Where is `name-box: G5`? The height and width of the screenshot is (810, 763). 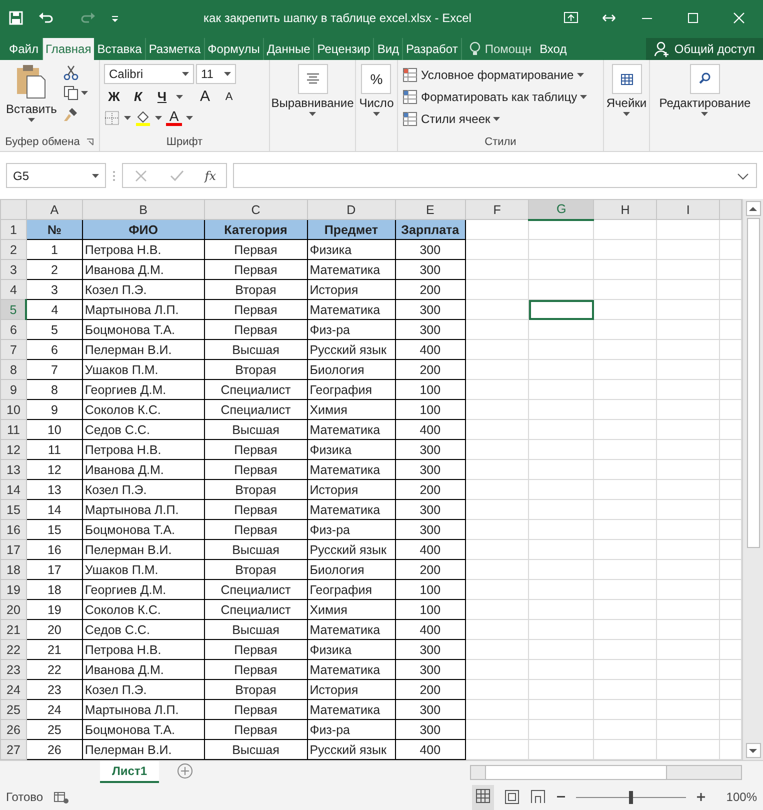 name-box: G5 is located at coordinates (56, 175).